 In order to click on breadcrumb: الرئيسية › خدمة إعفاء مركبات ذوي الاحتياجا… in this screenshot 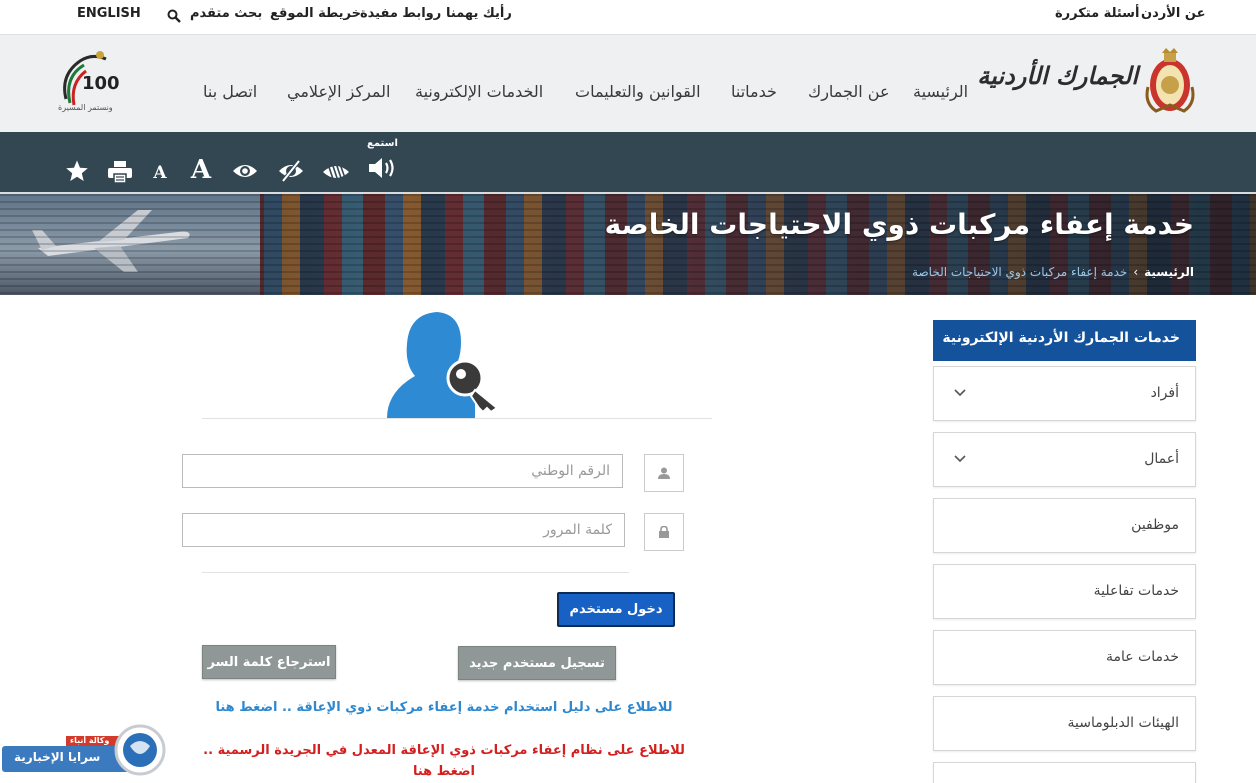, I will do `click(1053, 272)`.